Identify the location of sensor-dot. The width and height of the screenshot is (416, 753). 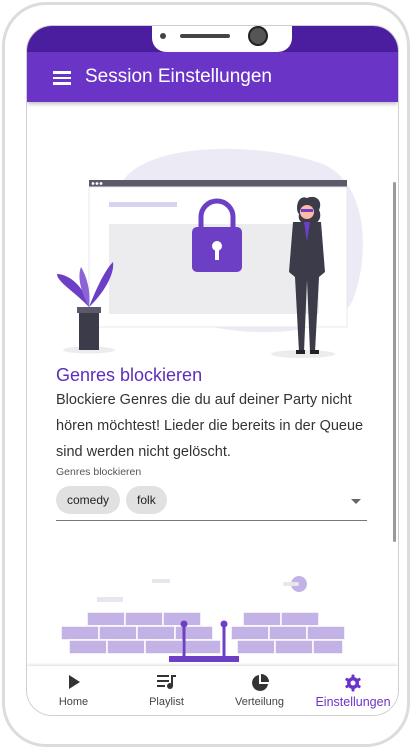
(163, 36).